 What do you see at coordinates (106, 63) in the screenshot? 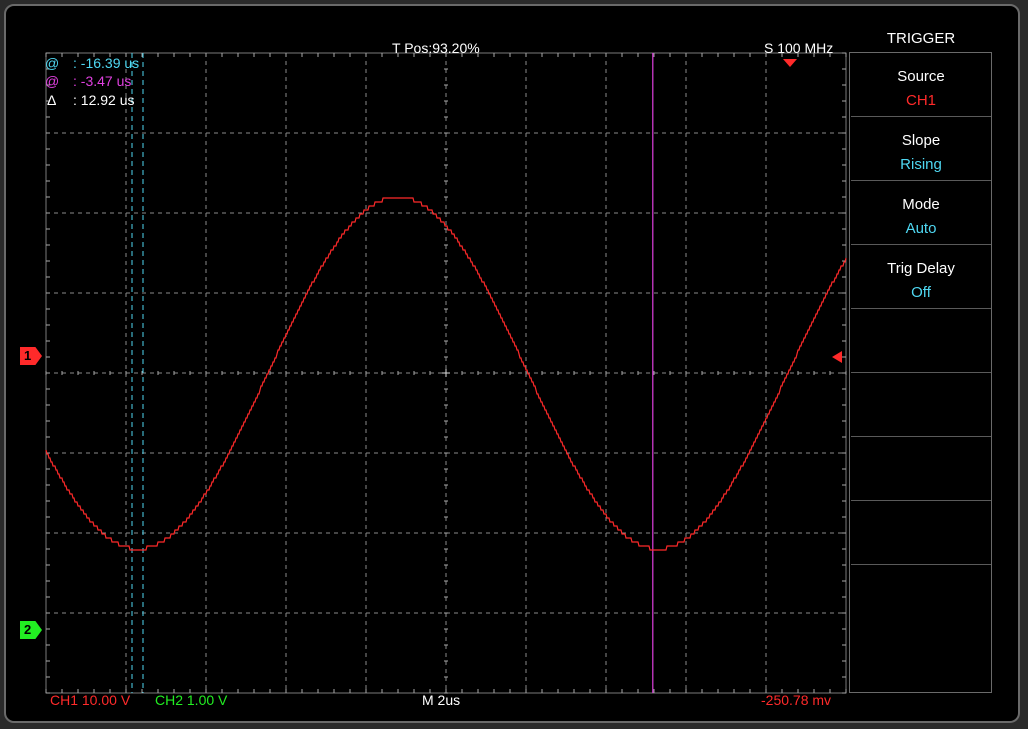
I see `cursor1-value: : -16.39 us` at bounding box center [106, 63].